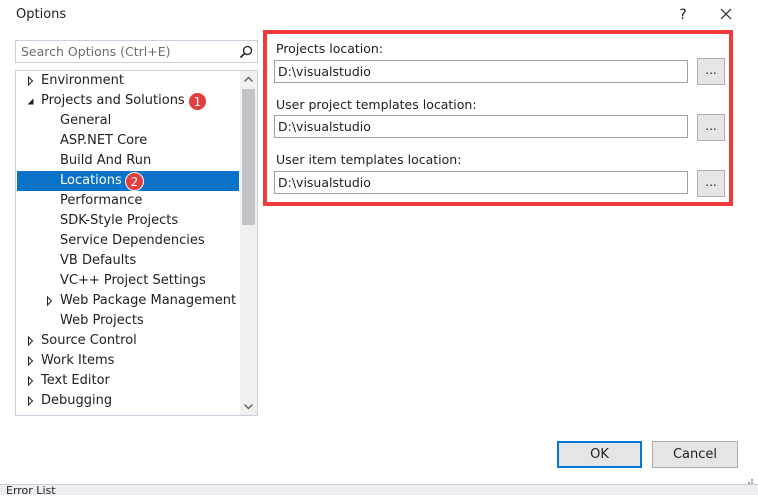 This screenshot has width=758, height=497. I want to click on tree-item: VB Defaults, so click(128, 261).